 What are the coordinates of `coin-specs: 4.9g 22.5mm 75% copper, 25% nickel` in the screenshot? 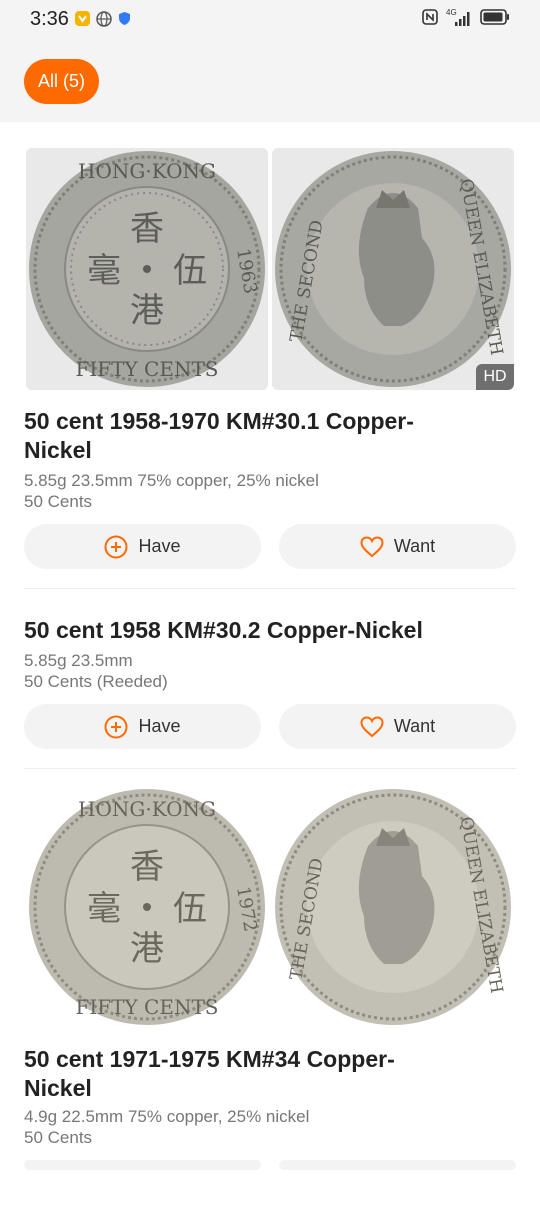 It's located at (167, 1116).